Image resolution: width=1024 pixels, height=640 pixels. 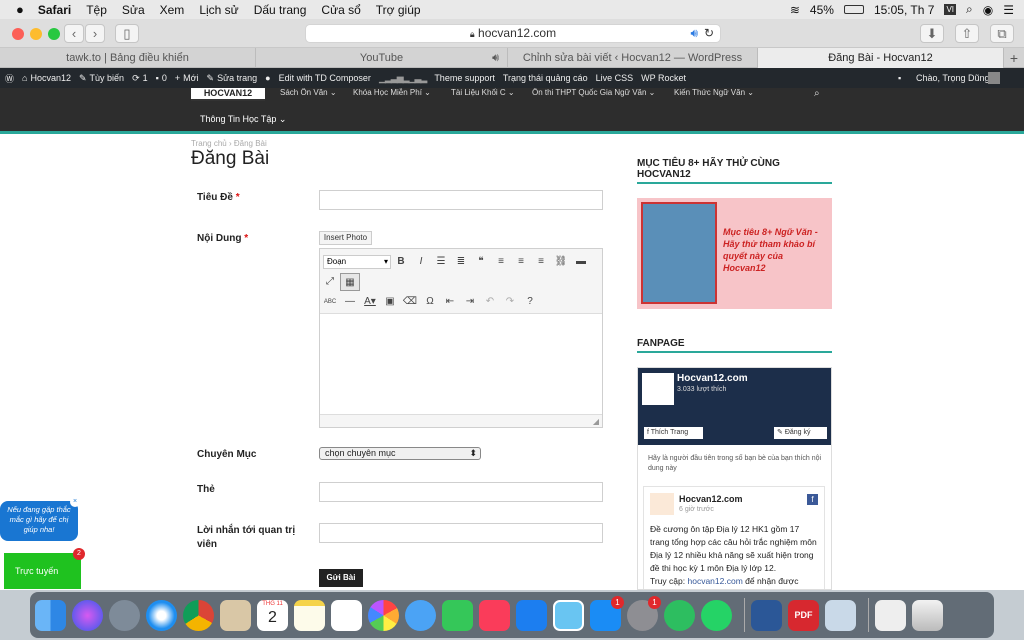 I want to click on control-center-icon: ☰, so click(x=1008, y=10).